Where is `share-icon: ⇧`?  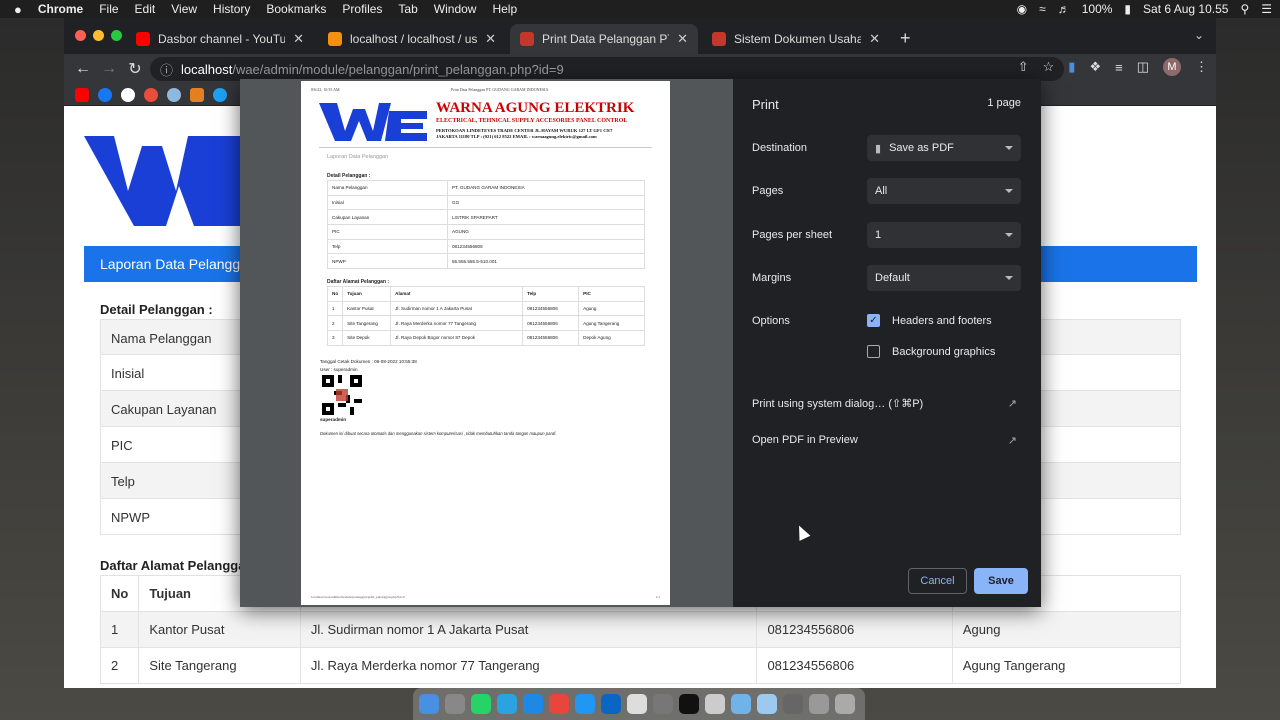 share-icon: ⇧ is located at coordinates (1023, 67).